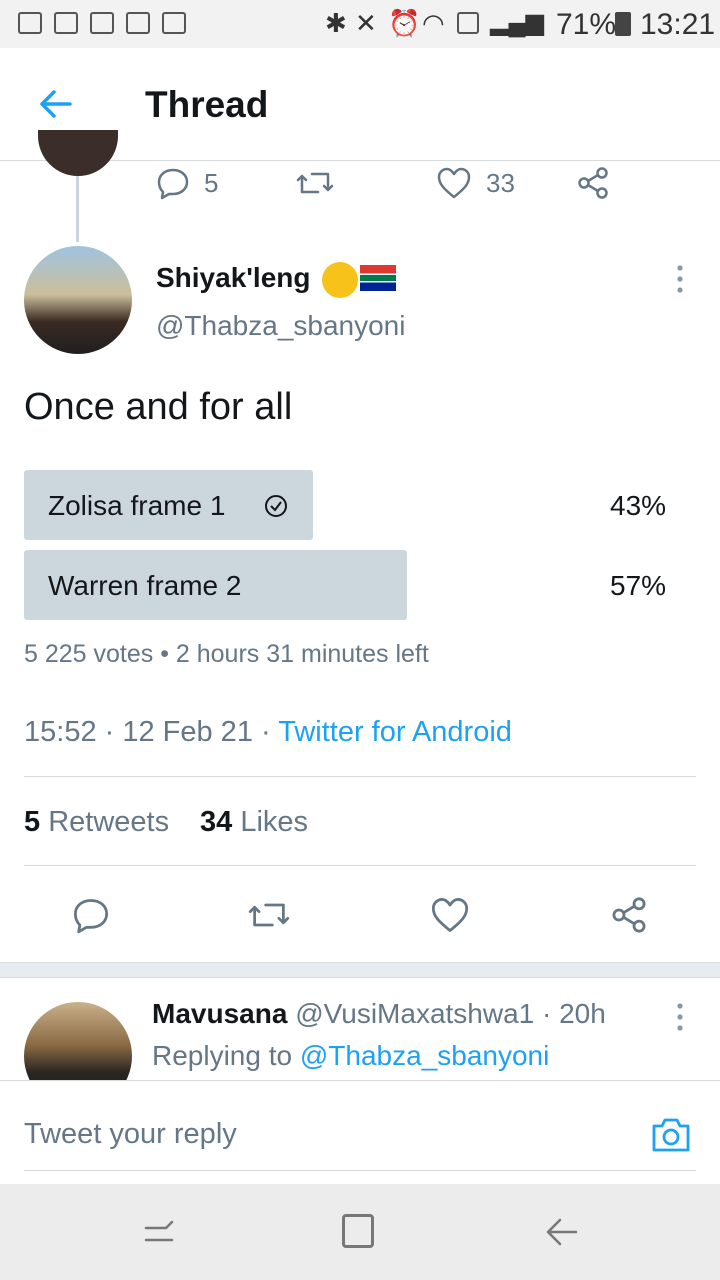 The image size is (720, 1280). I want to click on parent-retweet-button, so click(315, 183).